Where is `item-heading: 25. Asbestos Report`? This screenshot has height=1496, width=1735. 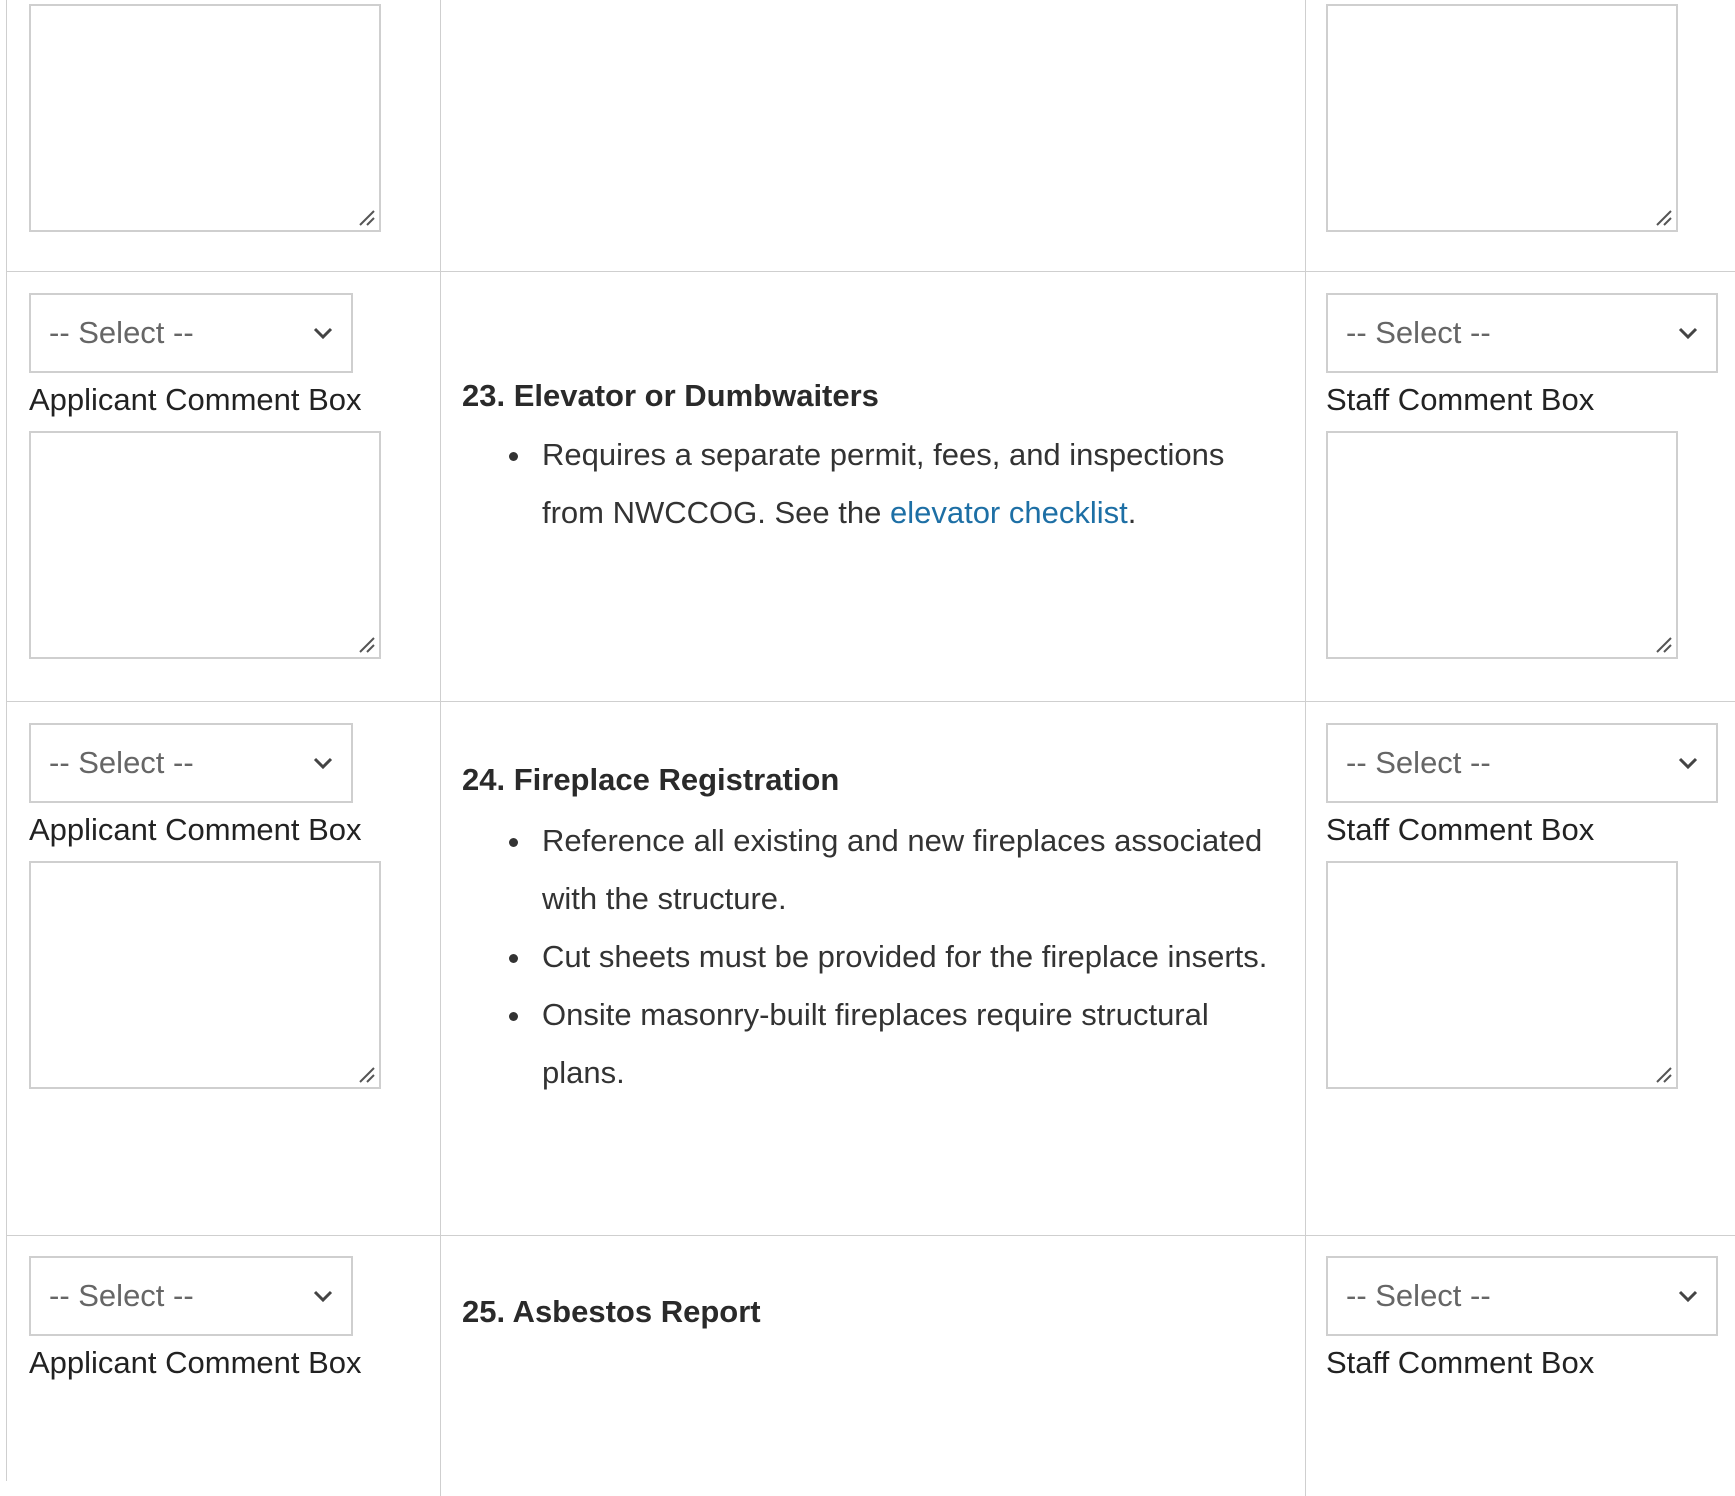
item-heading: 25. Asbestos Report is located at coordinates (611, 1311).